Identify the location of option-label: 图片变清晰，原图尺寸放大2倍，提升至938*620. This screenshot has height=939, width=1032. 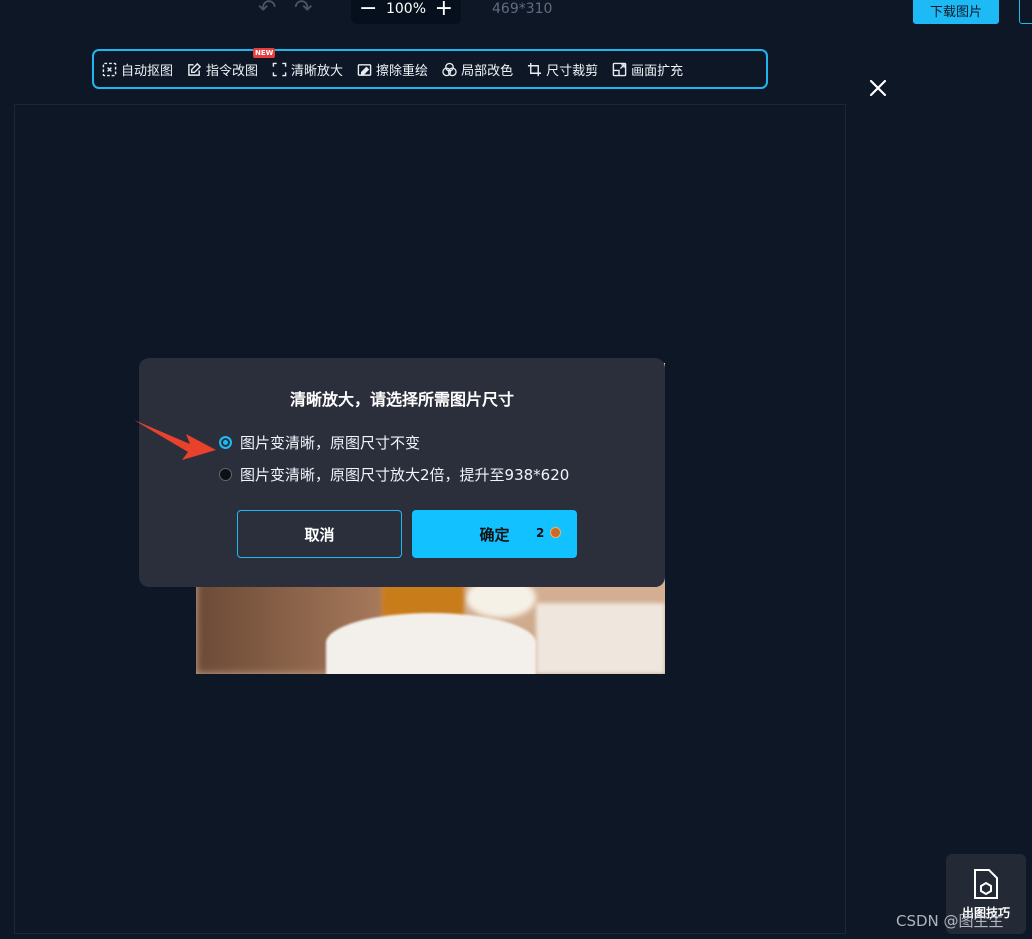
(405, 475).